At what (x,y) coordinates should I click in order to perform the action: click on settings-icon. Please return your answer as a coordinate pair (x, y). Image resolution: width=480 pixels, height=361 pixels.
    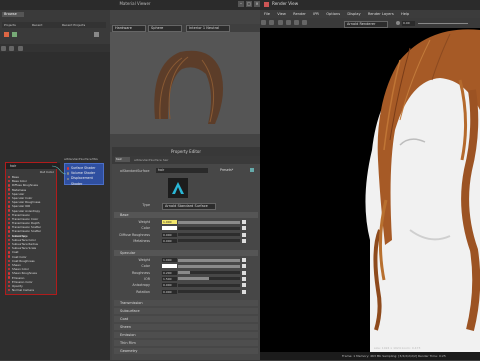
    Looking at the image, I should click on (96, 34).